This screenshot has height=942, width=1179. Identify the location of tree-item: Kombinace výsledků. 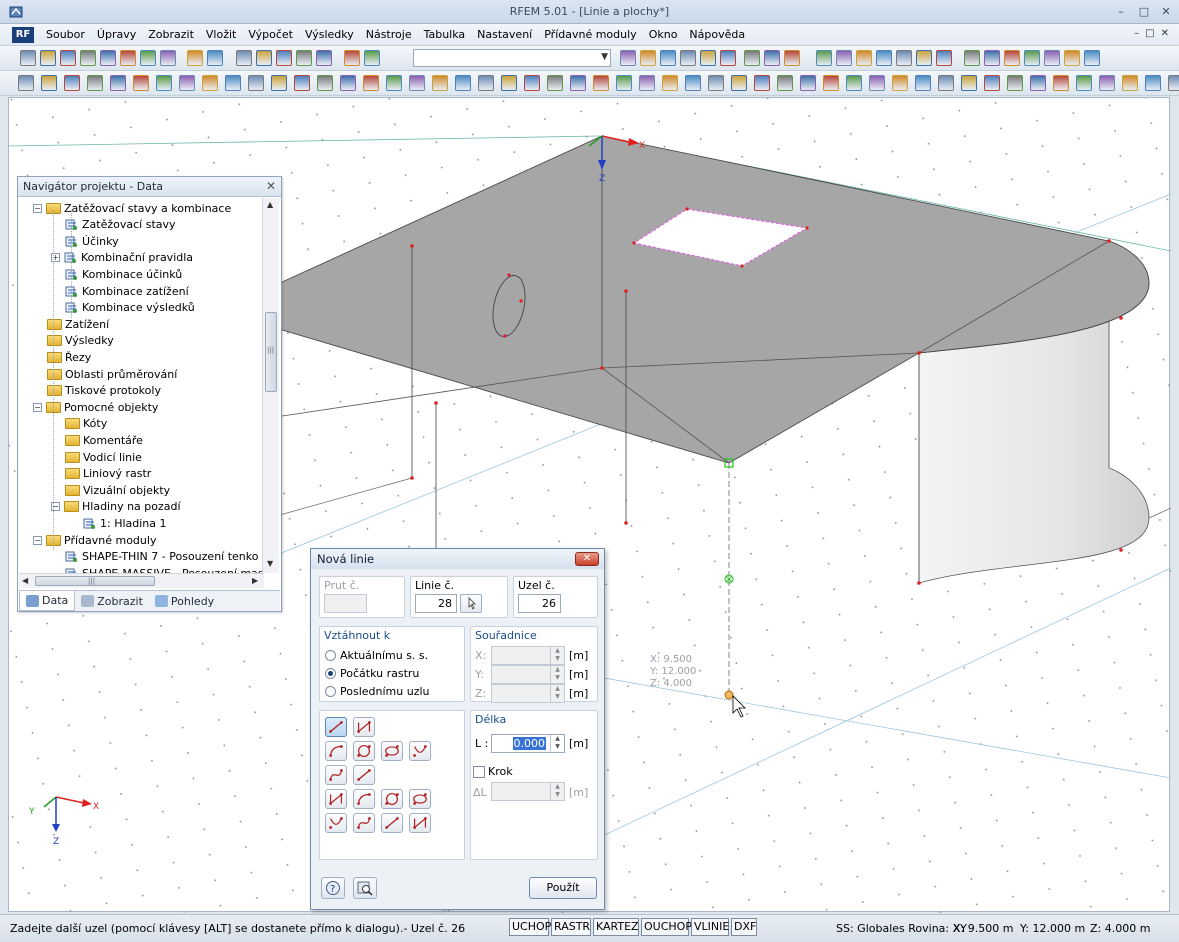
(130, 308).